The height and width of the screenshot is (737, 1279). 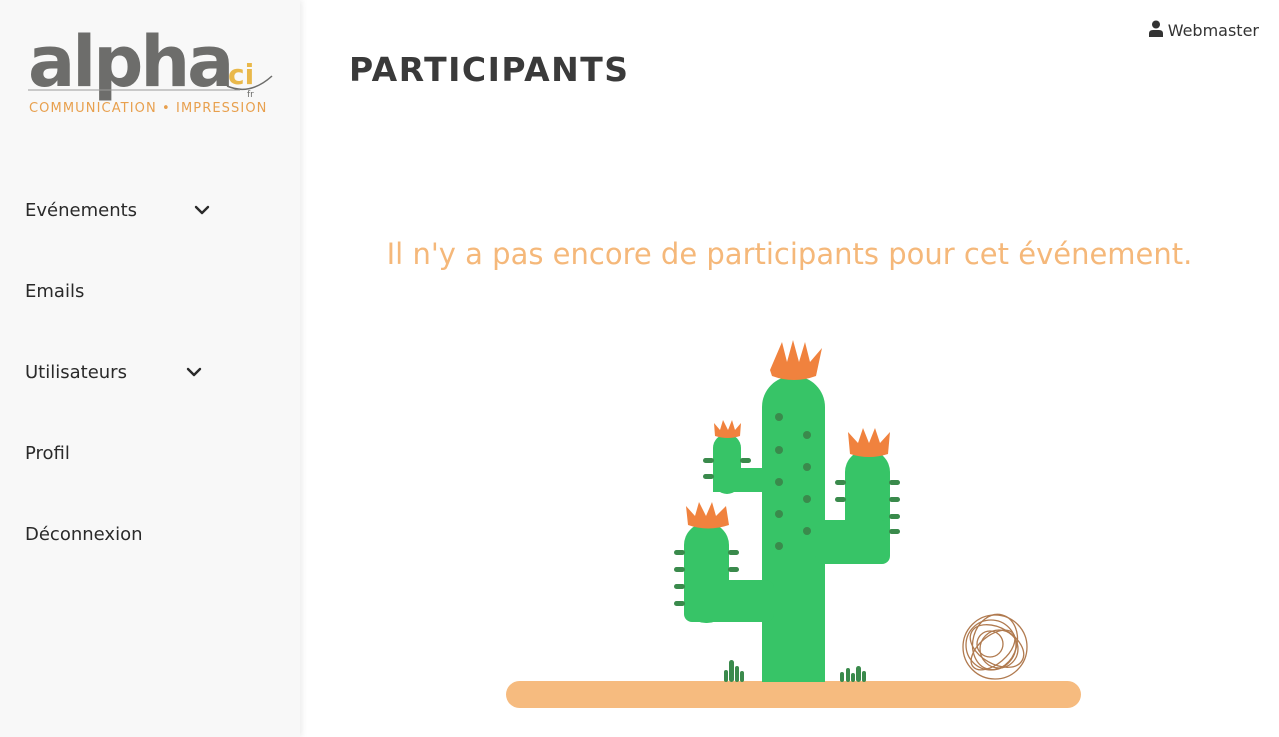 What do you see at coordinates (125, 453) in the screenshot?
I see `sidebar-item-profil: Profil` at bounding box center [125, 453].